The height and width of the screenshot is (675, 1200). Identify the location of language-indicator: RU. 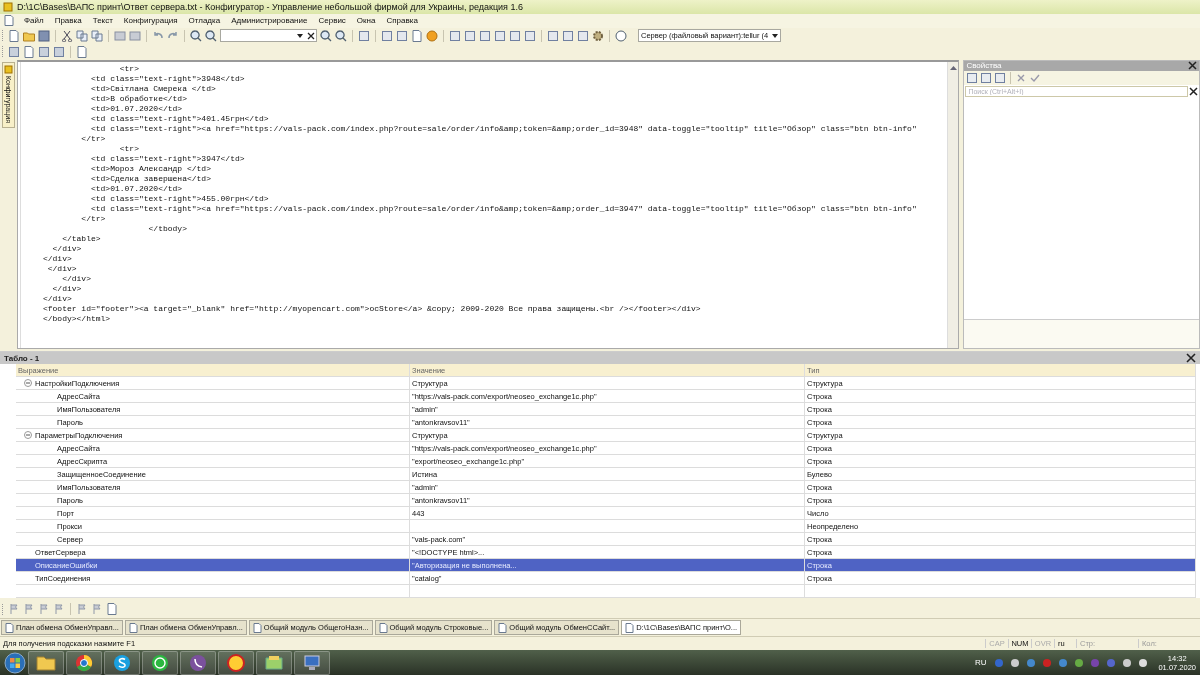
(980, 662).